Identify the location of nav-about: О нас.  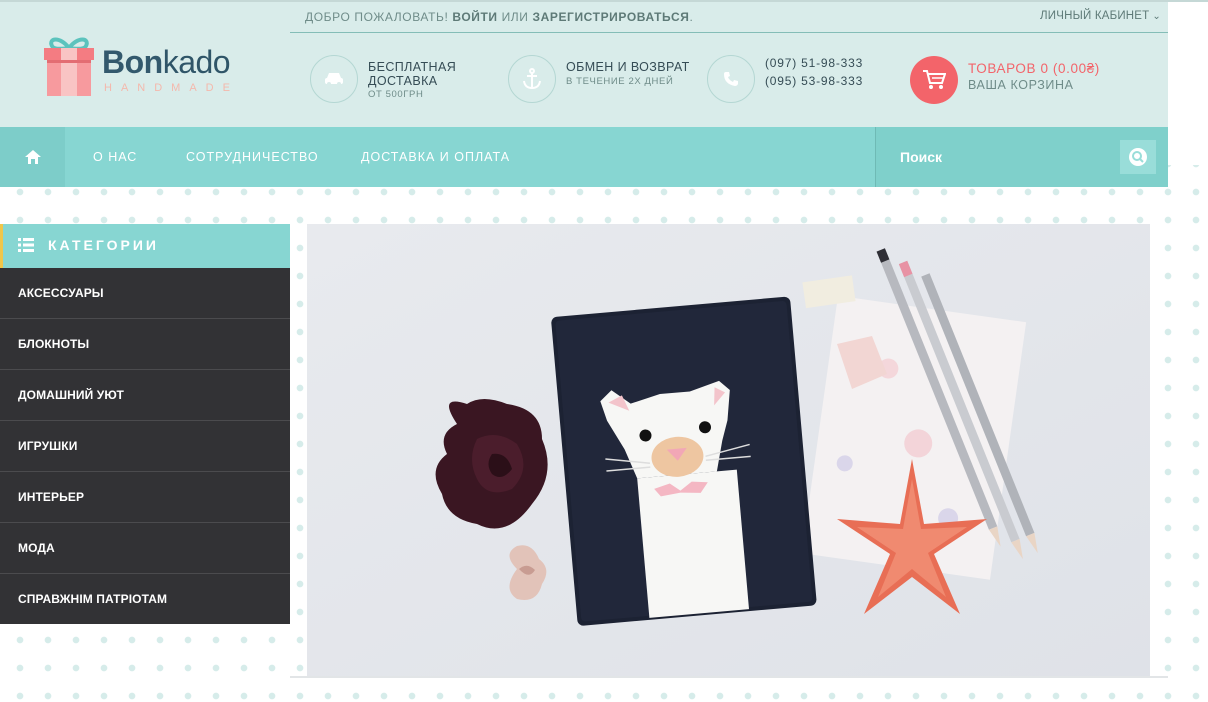
(115, 157).